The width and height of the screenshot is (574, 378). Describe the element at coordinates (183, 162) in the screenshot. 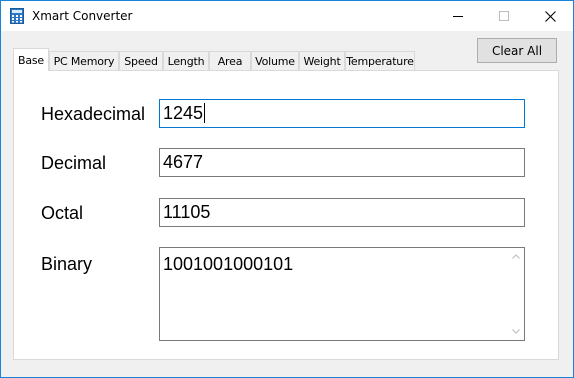

I see `decimal-value: 4677` at that location.